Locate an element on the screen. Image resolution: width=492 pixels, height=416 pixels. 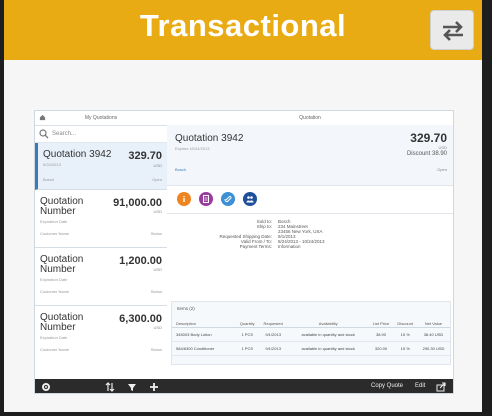
tab-contacts is located at coordinates (250, 199).